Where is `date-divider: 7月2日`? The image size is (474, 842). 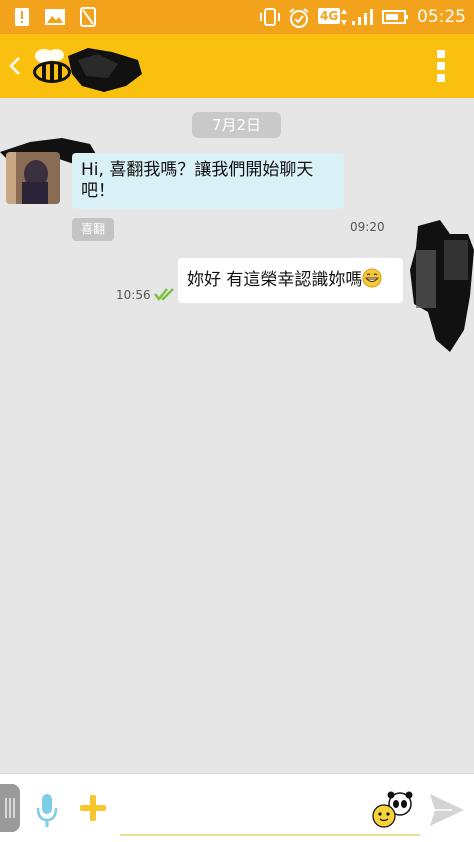 date-divider: 7月2日 is located at coordinates (236, 125).